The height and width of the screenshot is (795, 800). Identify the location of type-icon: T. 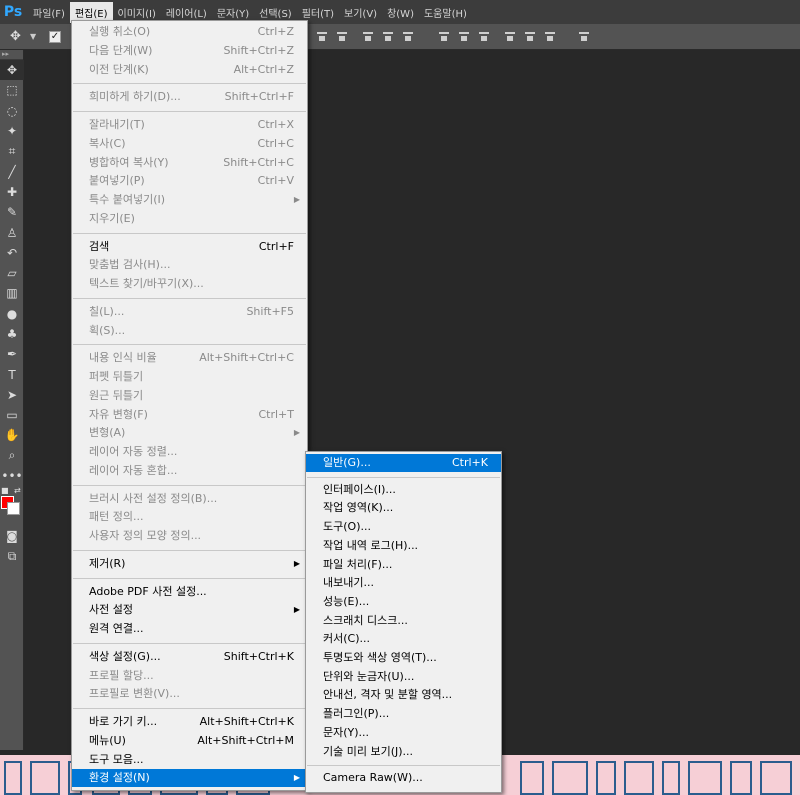
(12, 374).